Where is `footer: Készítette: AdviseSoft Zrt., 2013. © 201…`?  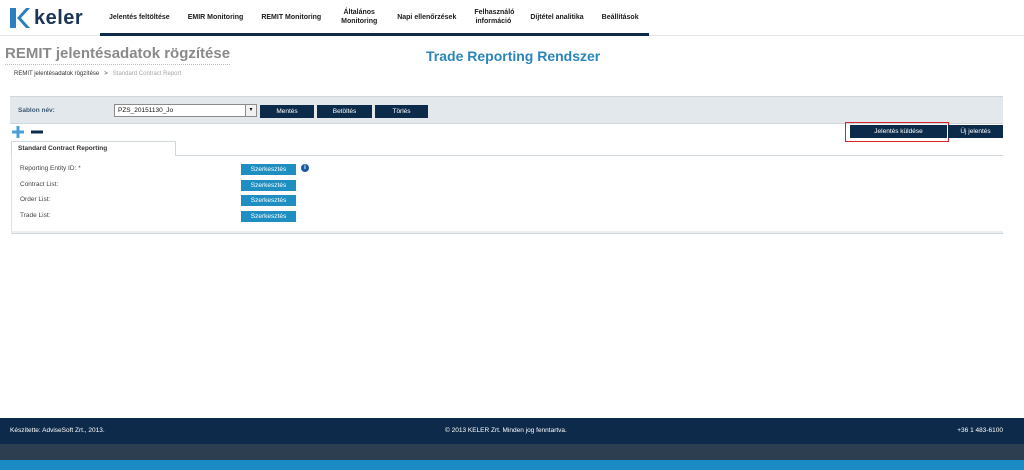 footer: Készítette: AdviseSoft Zrt., 2013. © 201… is located at coordinates (512, 431).